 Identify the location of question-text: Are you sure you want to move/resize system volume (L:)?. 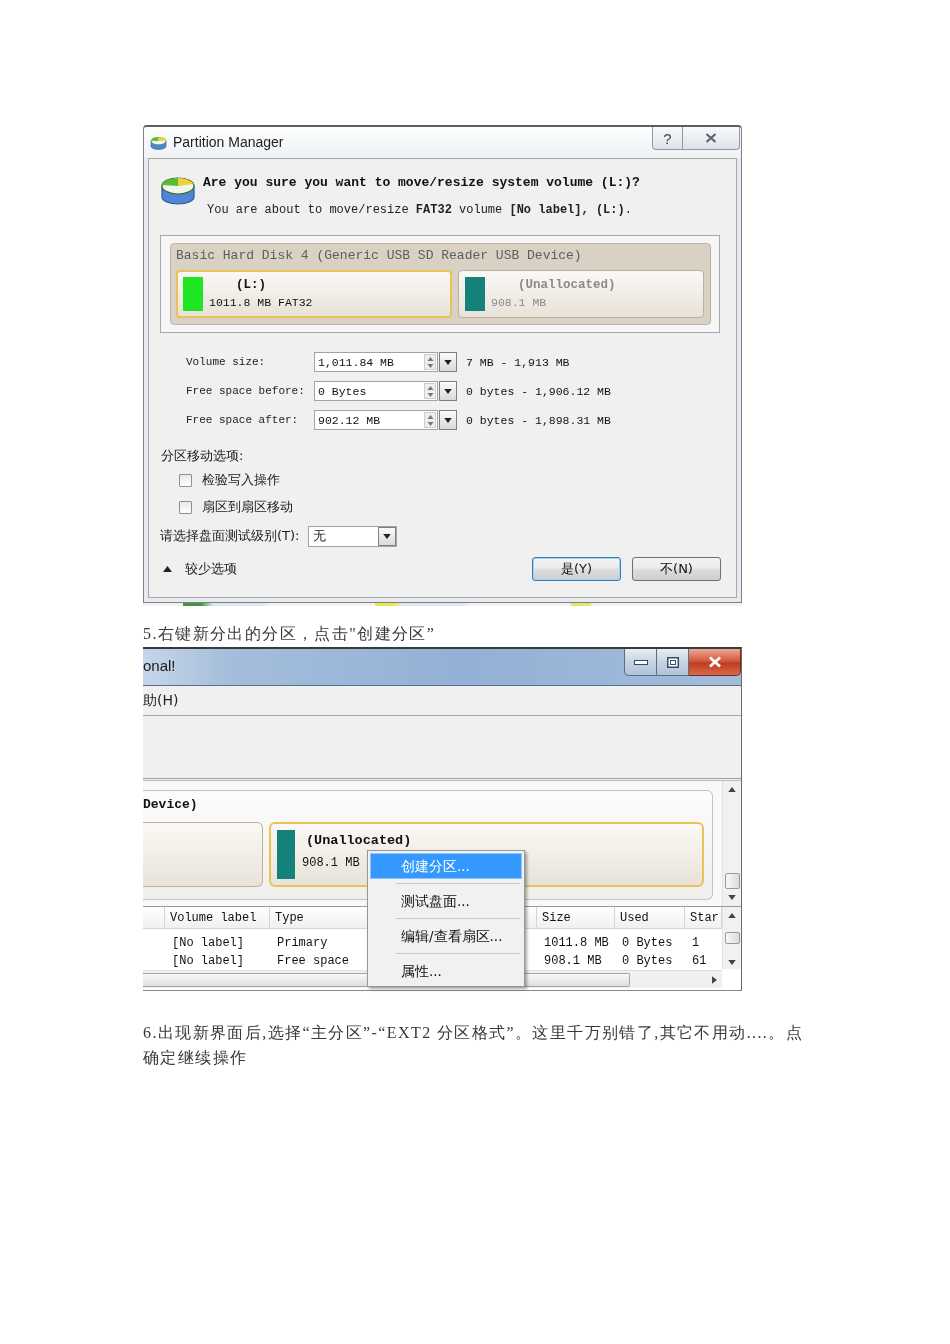
(421, 183).